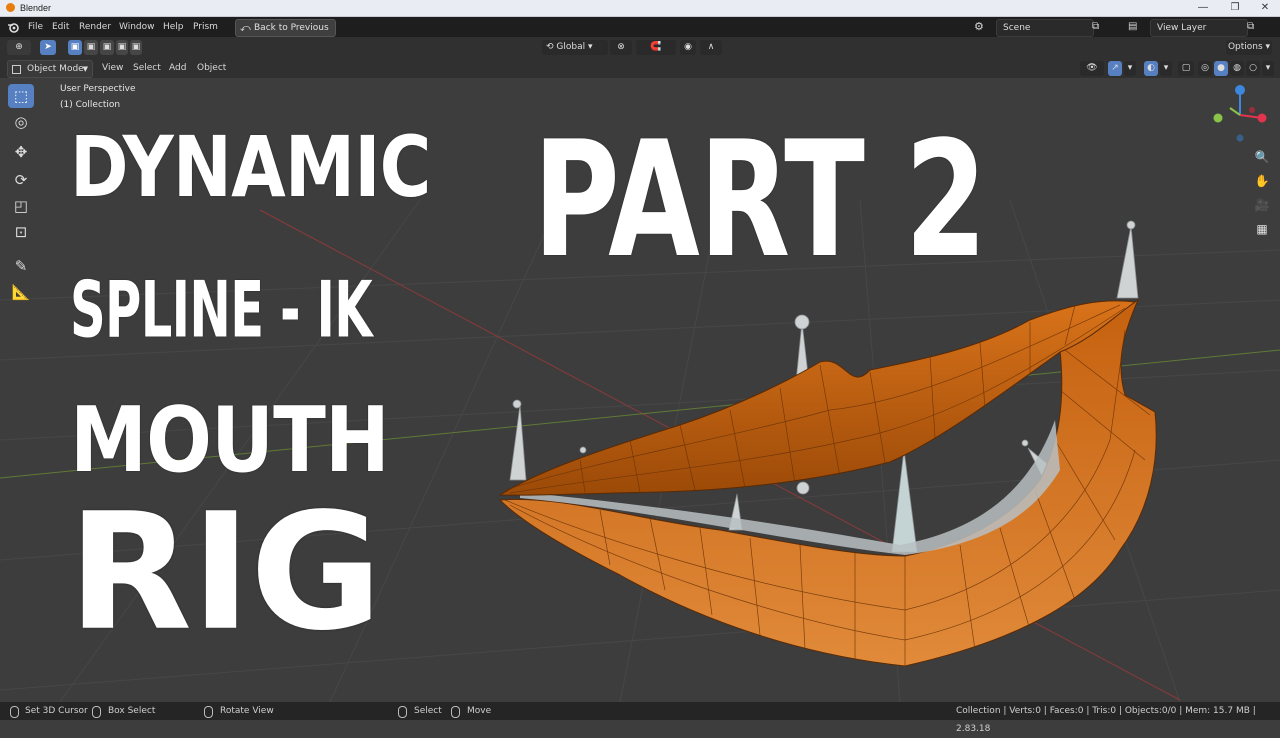 This screenshot has width=1280, height=738. What do you see at coordinates (107, 47) in the screenshot?
I see `select-subtract-icon: ▣` at bounding box center [107, 47].